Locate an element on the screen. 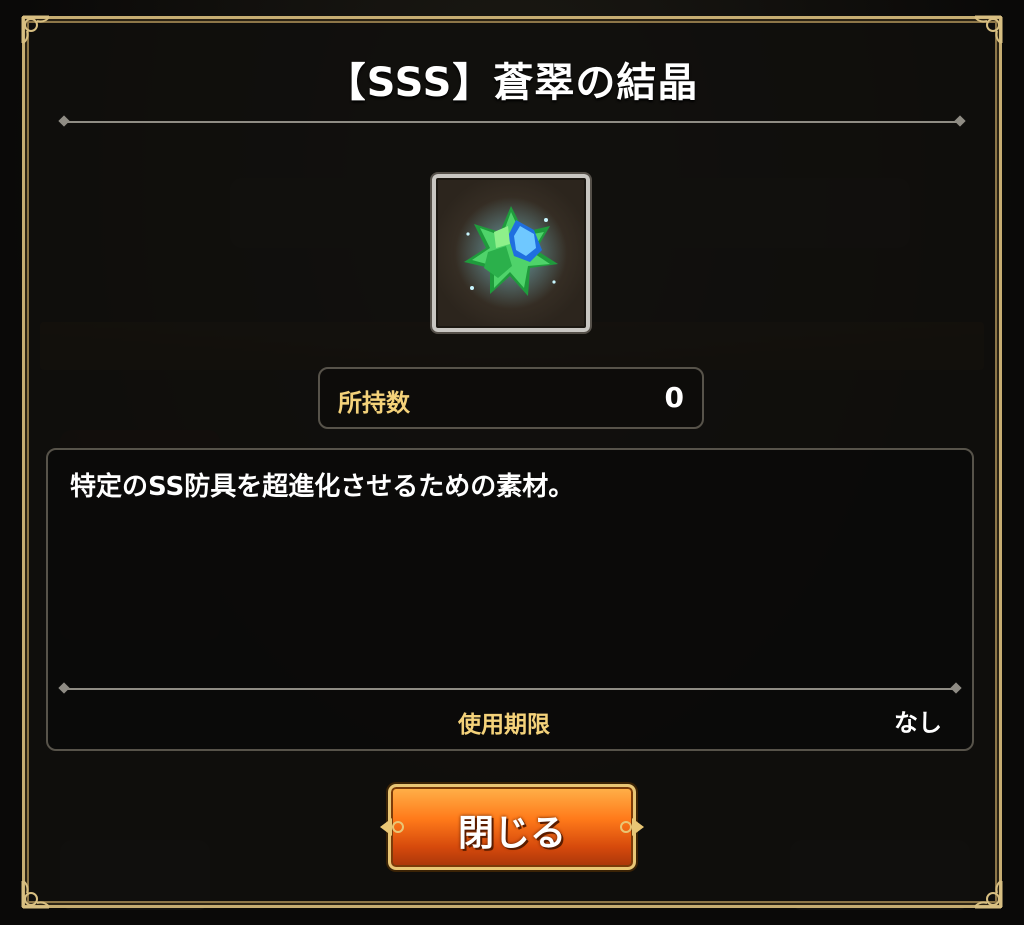  green-blue-crystal-icon is located at coordinates (511, 253).